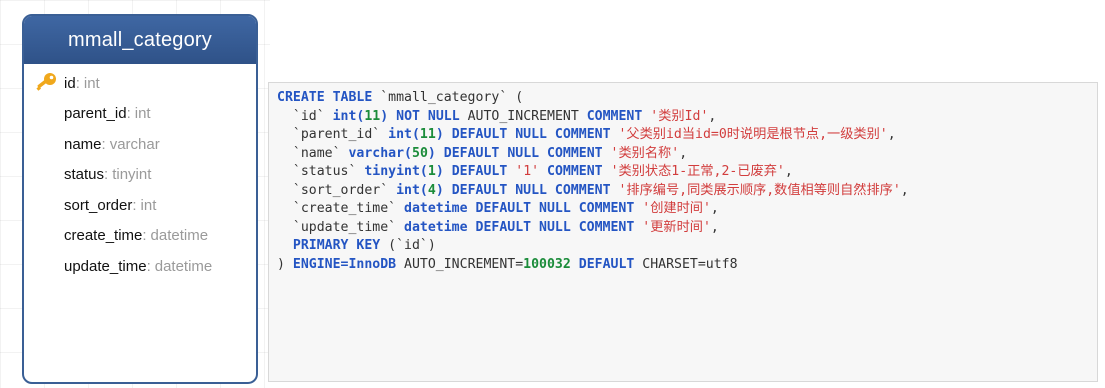  I want to click on sql-line: CREATE TABLE `mmall_category` (, so click(593, 98).